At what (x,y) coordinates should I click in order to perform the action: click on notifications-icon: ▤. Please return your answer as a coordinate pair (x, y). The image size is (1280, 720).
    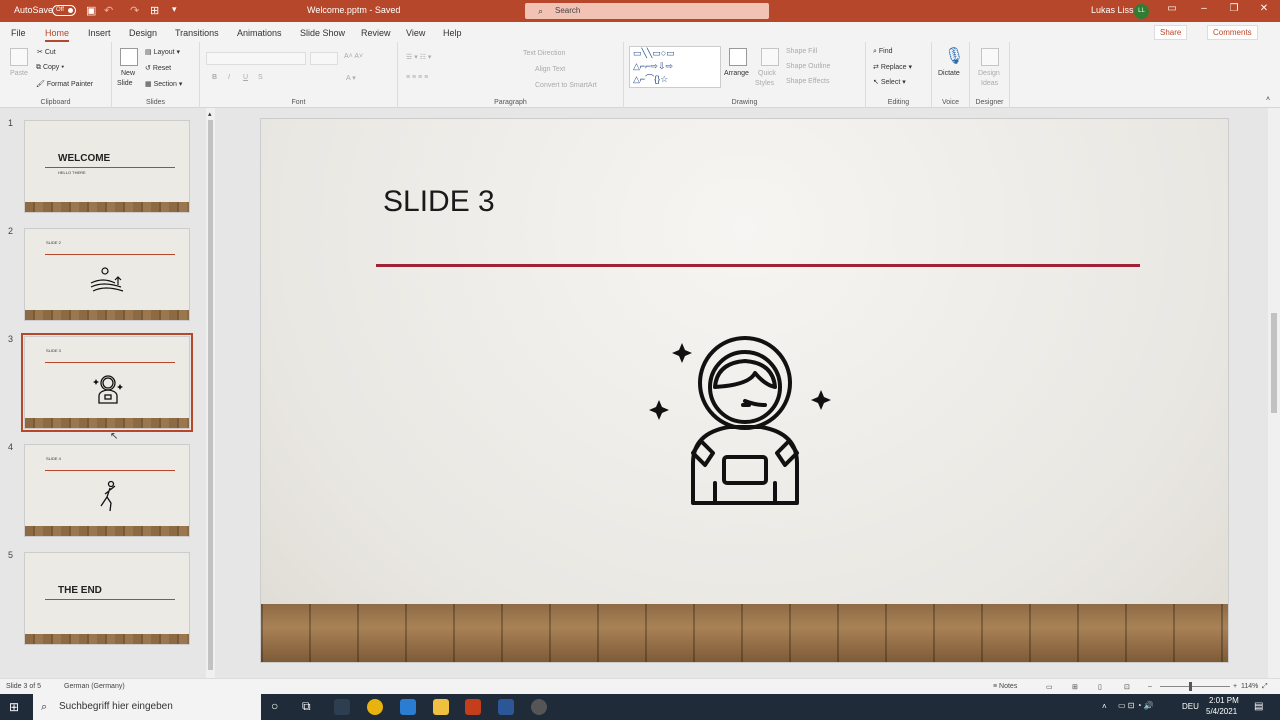
    Looking at the image, I should click on (1258, 706).